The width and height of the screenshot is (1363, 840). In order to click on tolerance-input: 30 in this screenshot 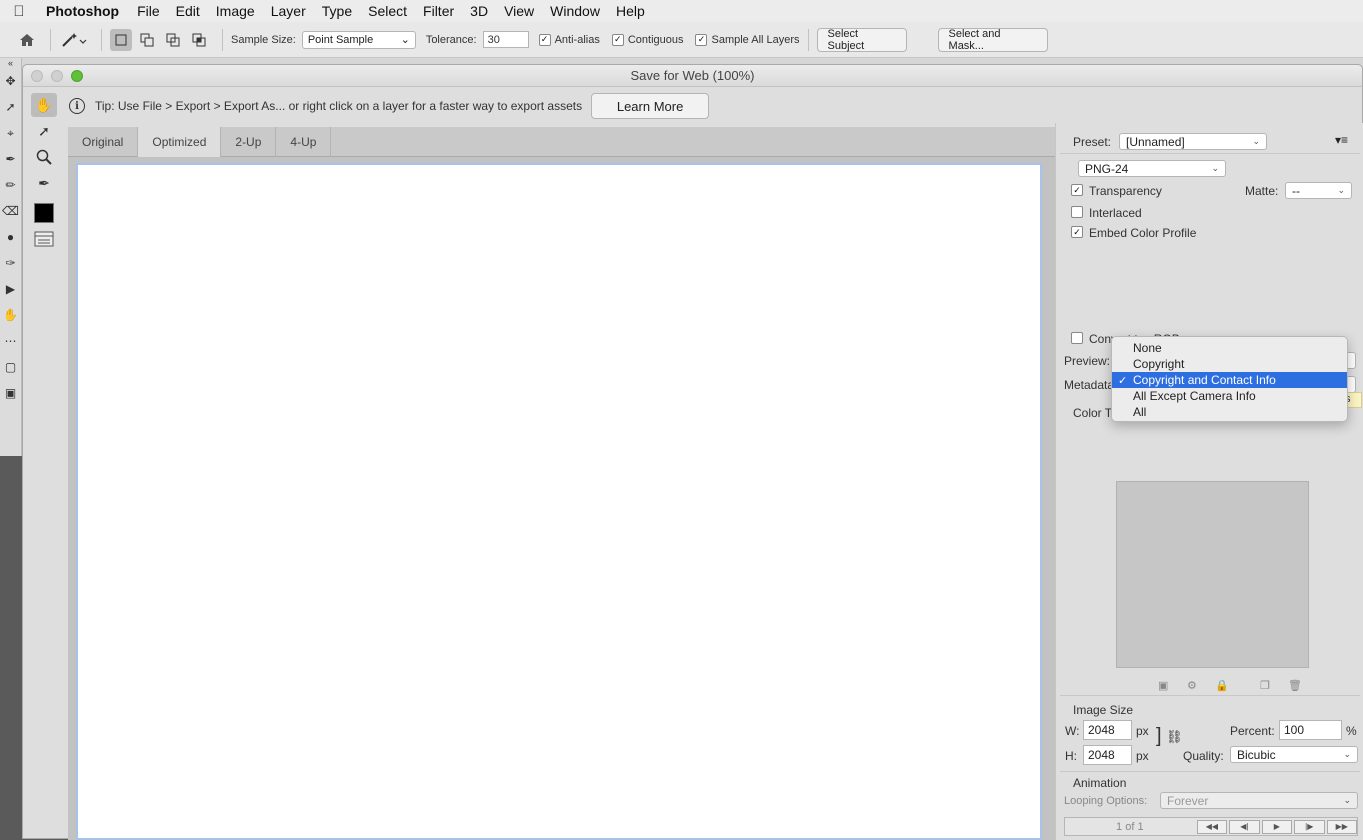, I will do `click(505, 39)`.